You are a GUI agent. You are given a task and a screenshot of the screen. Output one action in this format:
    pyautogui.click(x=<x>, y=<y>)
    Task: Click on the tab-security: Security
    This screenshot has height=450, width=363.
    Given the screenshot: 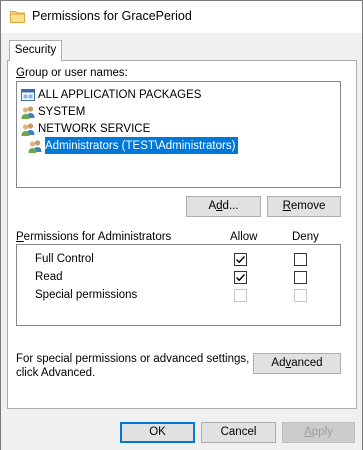 What is the action you would take?
    pyautogui.click(x=35, y=50)
    